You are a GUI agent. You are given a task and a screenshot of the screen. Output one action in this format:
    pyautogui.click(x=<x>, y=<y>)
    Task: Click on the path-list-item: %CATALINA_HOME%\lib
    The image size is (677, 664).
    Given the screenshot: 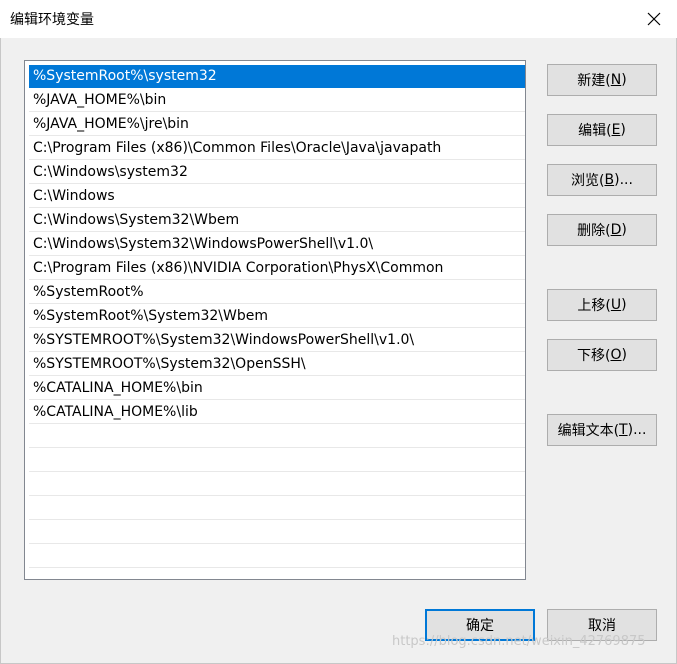 What is the action you would take?
    pyautogui.click(x=277, y=412)
    